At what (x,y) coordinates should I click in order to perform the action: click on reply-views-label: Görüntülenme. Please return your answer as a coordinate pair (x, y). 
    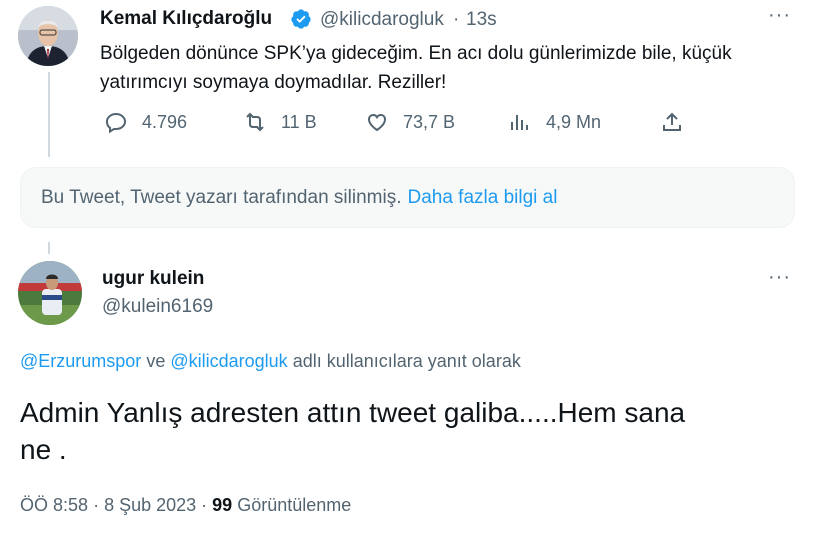
    Looking at the image, I should click on (294, 505).